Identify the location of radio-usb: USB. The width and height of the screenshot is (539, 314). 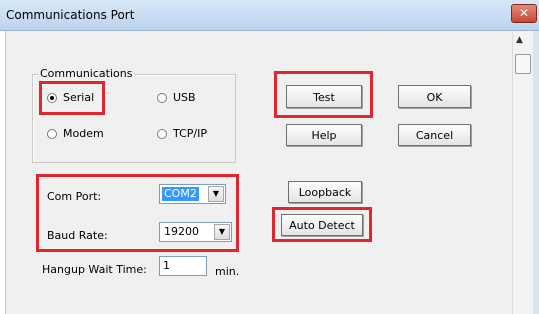
(176, 97).